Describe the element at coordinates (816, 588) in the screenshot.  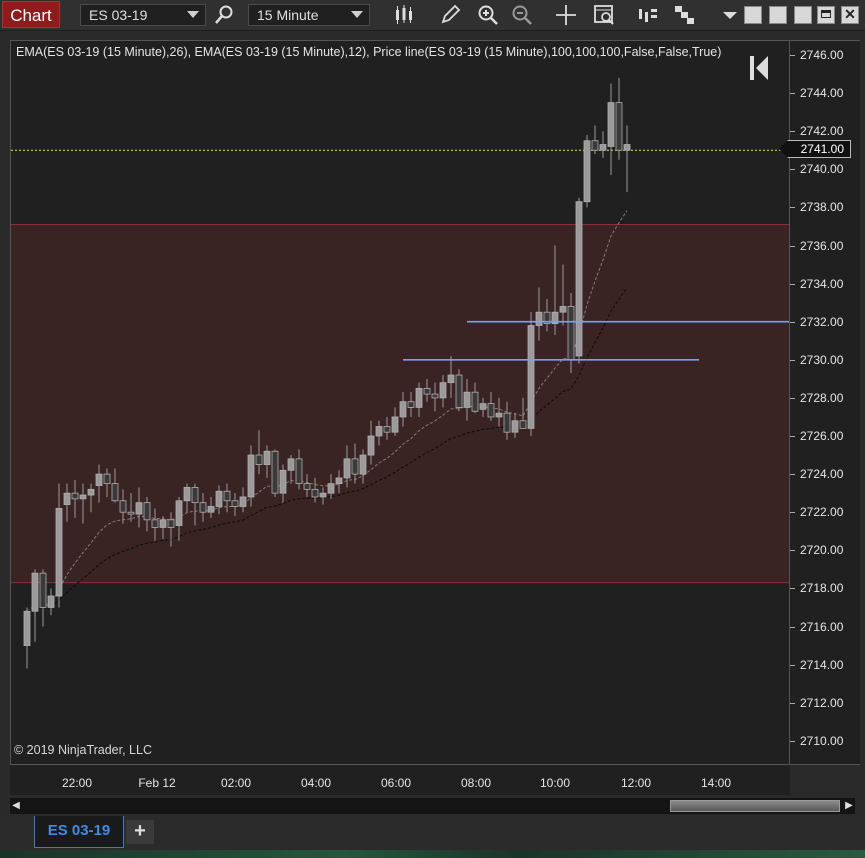
I see `y-tick-label: 2718.00` at that location.